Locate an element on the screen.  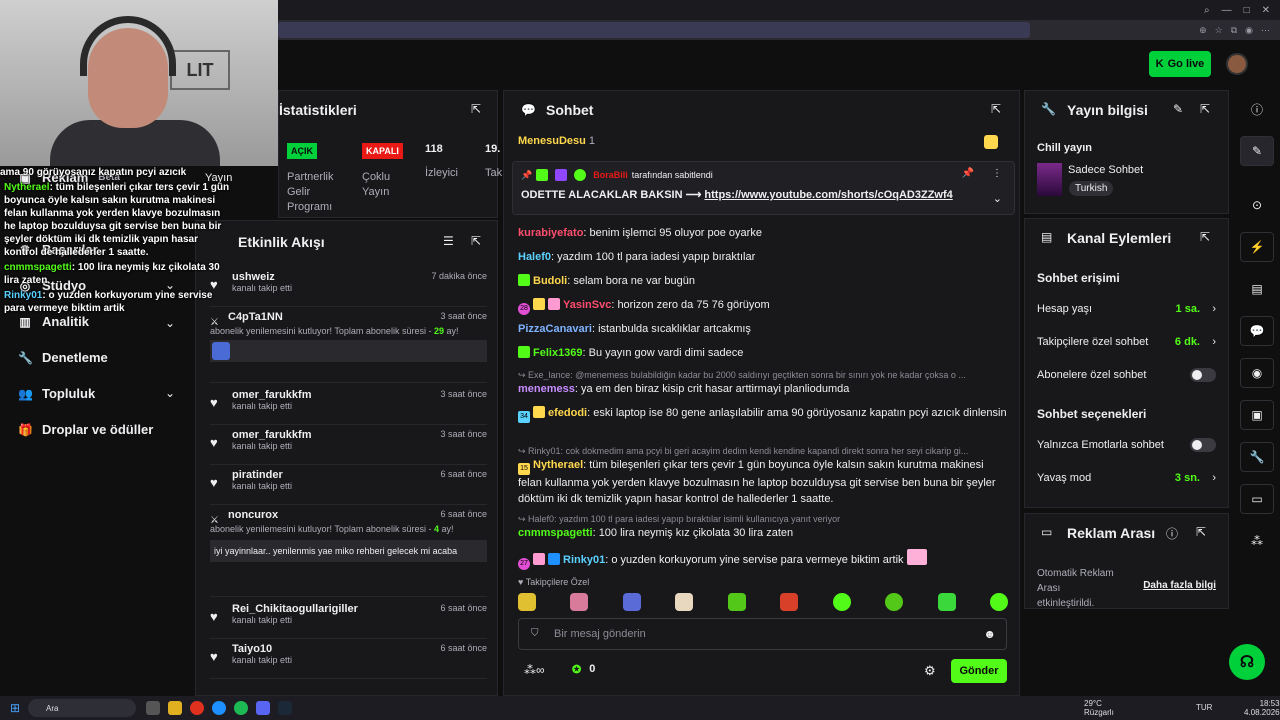
activity-time: 3 saat önce is located at coordinates (463, 316).